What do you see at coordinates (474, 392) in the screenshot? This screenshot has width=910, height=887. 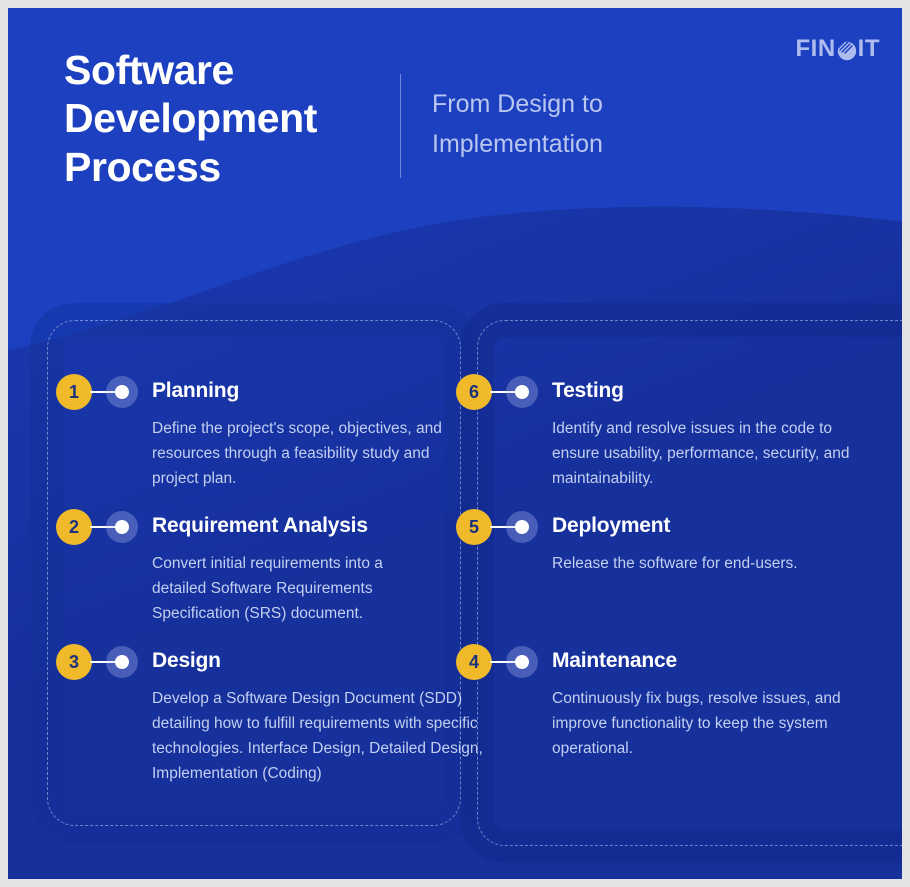 I see `step-number-badge: 6` at bounding box center [474, 392].